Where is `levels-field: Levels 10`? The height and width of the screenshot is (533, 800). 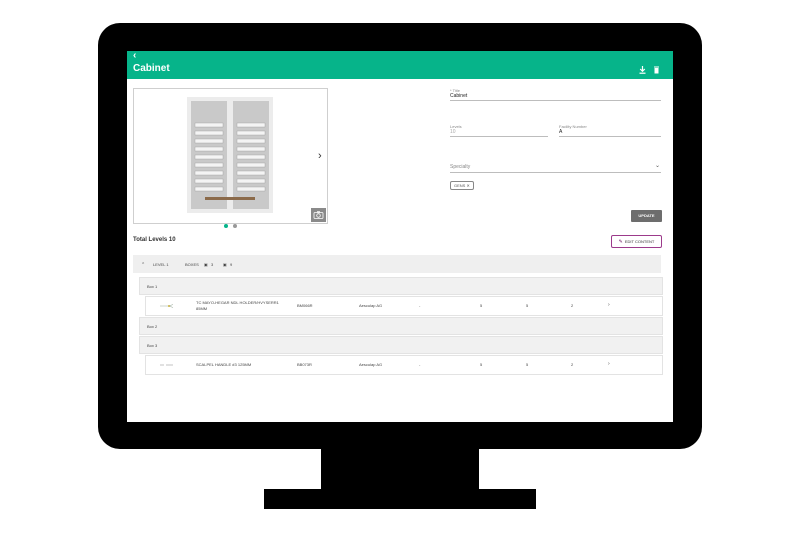
levels-field: Levels 10 is located at coordinates (499, 130).